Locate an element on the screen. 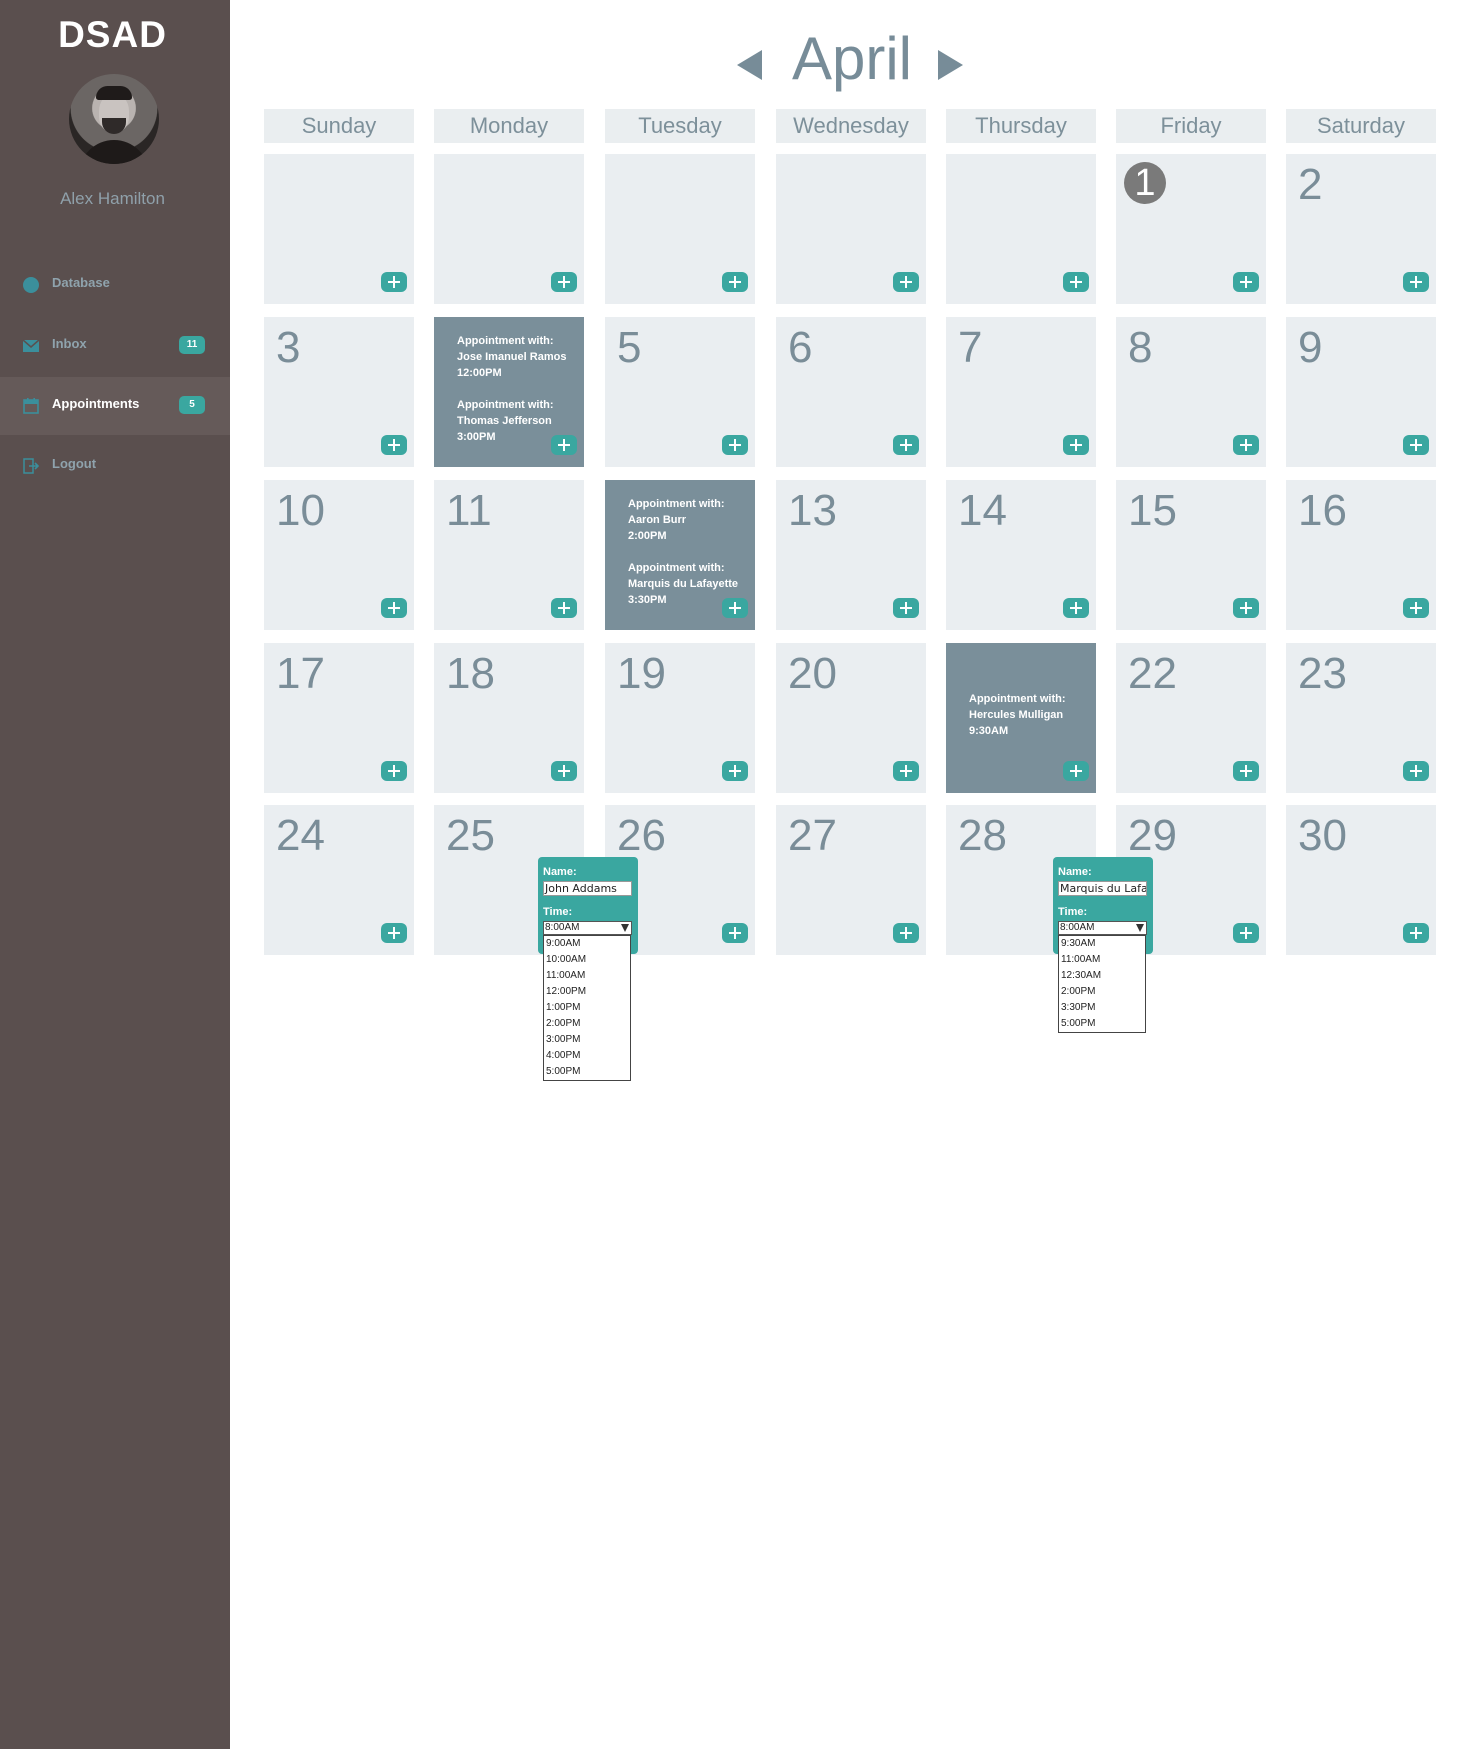  nav-item-database: Database is located at coordinates (115, 285).